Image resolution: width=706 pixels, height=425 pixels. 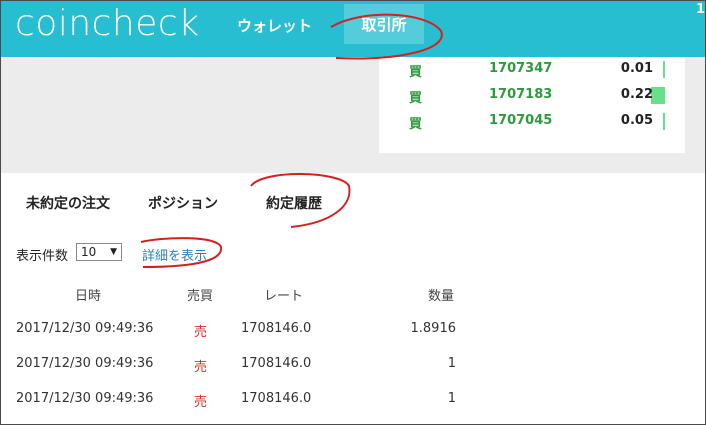 I want to click on column-header-side: 売買, so click(x=200, y=296).